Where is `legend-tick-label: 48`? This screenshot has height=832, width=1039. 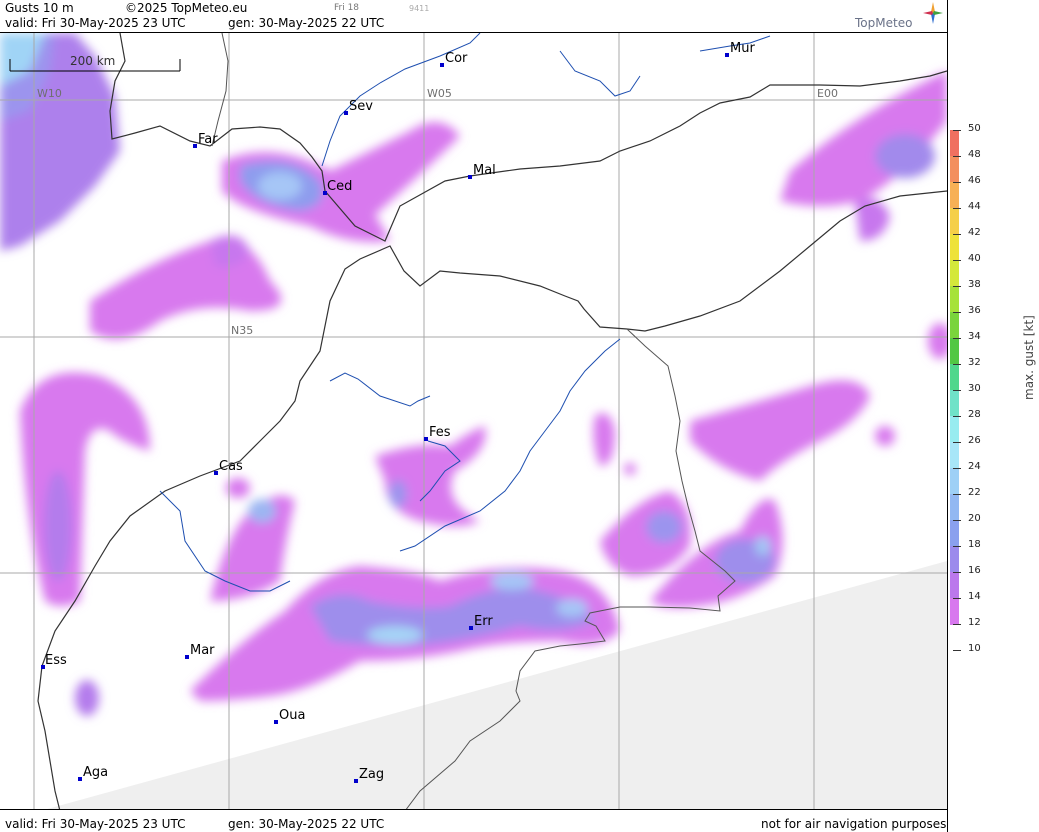 legend-tick-label: 48 is located at coordinates (974, 154).